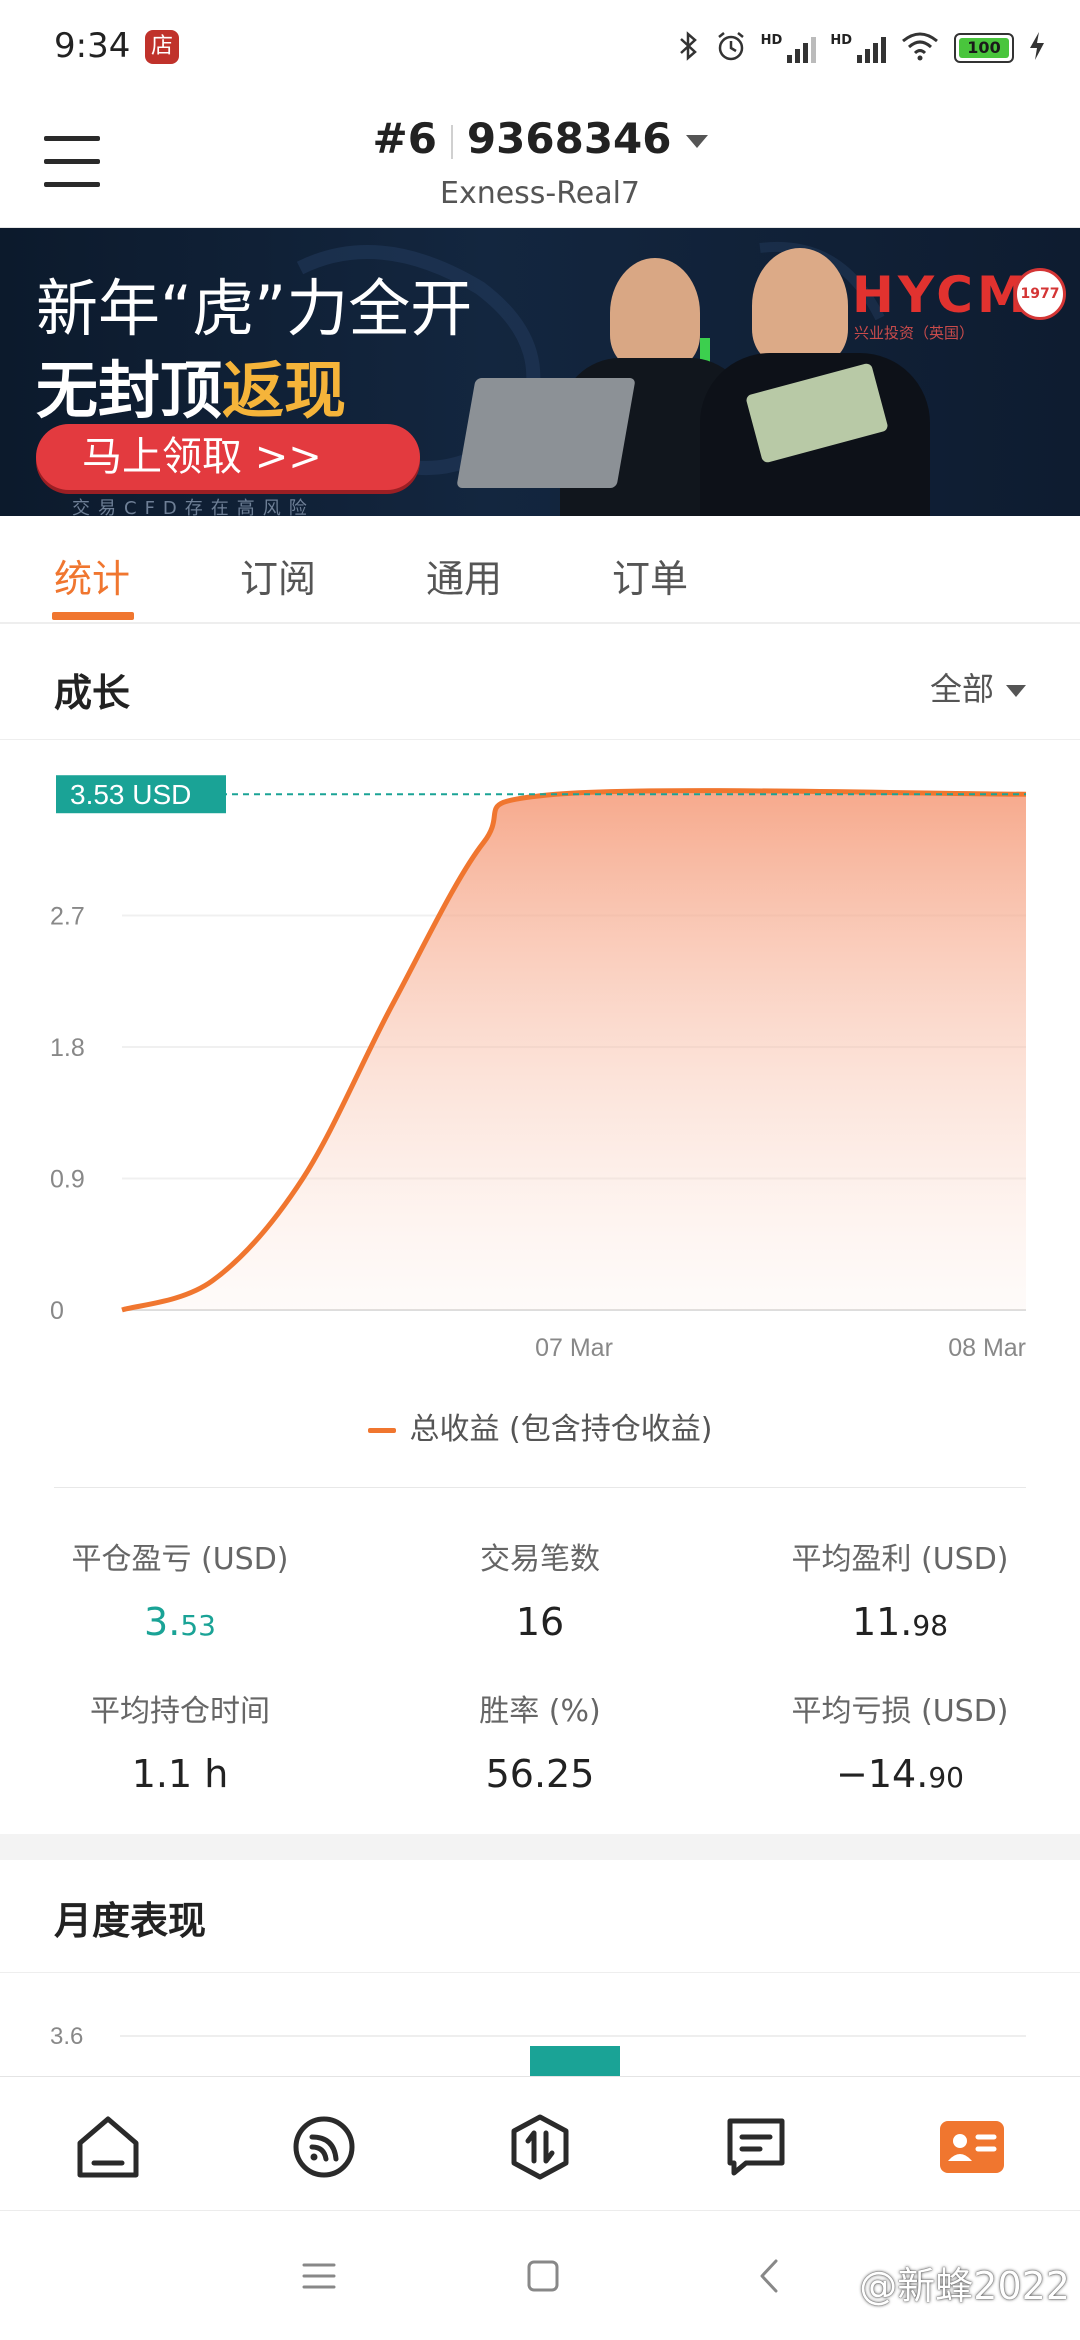 This screenshot has width=1080, height=2340. What do you see at coordinates (57, 1311) in the screenshot?
I see `y-axis-tick: 0` at bounding box center [57, 1311].